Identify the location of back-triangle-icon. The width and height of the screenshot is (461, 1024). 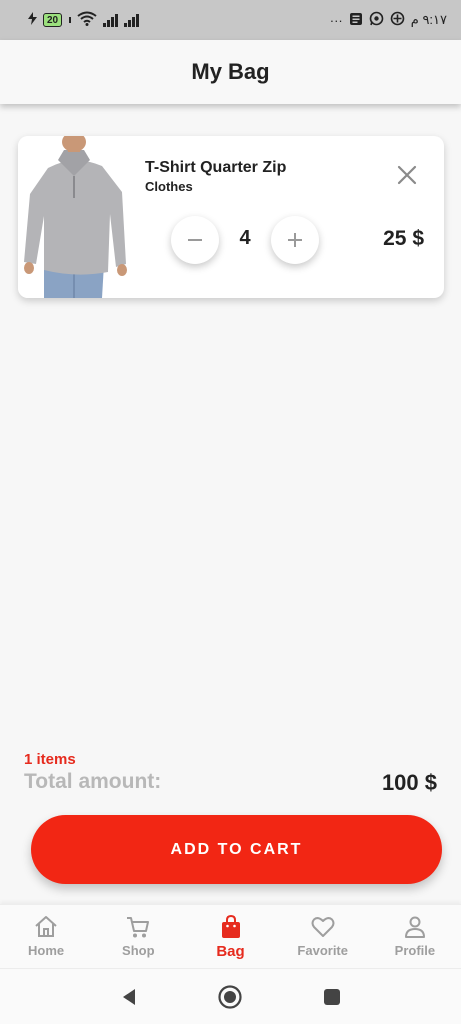
(129, 997).